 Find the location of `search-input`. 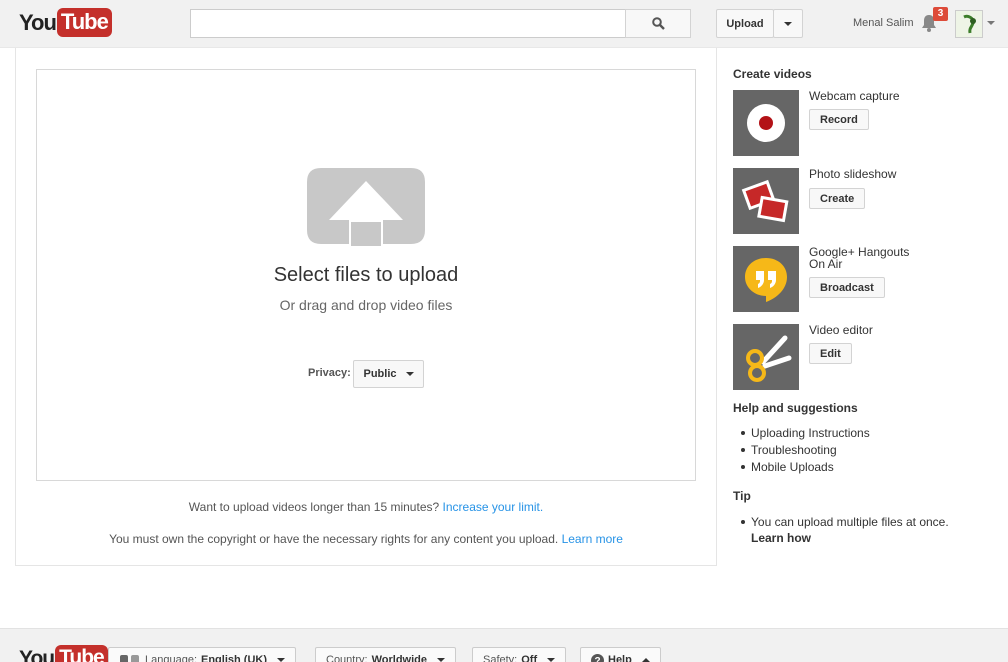

search-input is located at coordinates (408, 23).